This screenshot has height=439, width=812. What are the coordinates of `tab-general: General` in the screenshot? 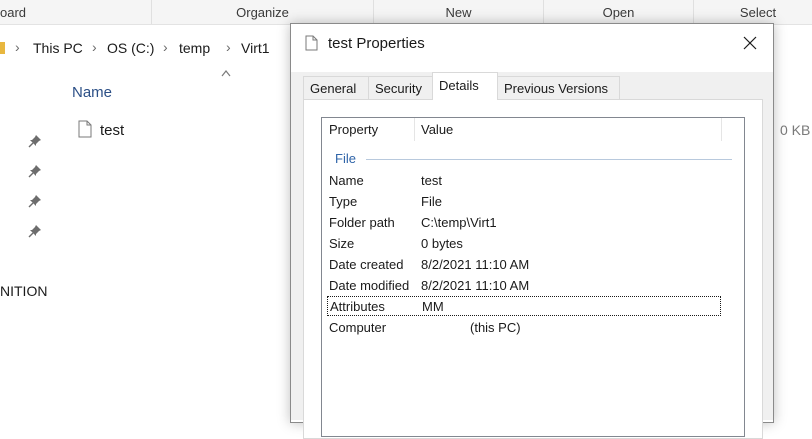 It's located at (336, 87).